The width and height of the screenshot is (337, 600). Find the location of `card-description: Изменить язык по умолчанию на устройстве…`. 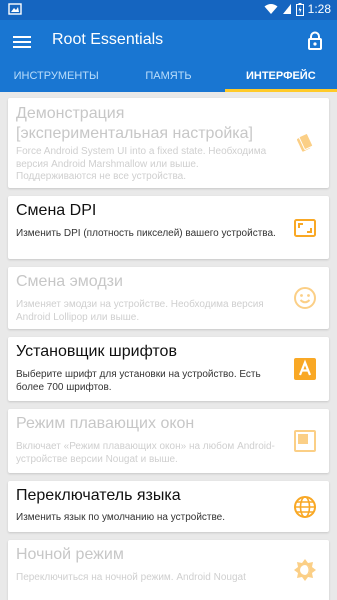

card-description: Изменить язык по умолчанию на устройстве… is located at coordinates (121, 517).